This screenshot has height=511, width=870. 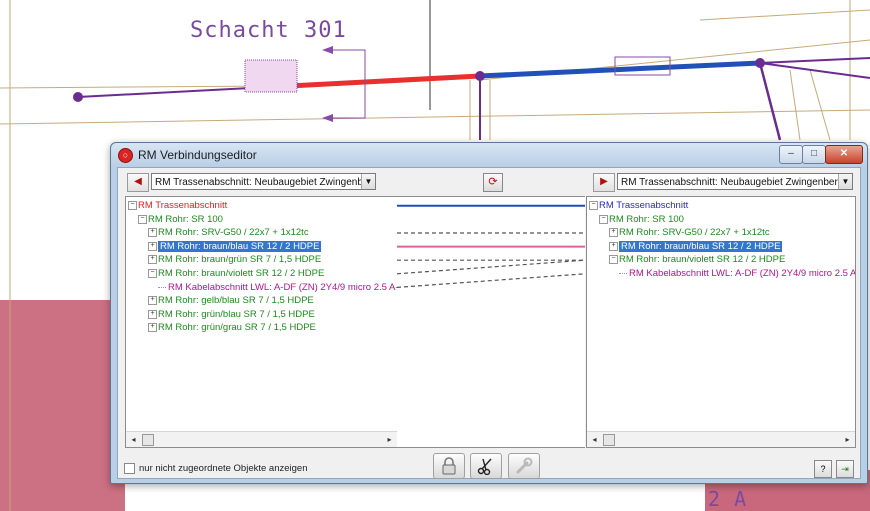 I want to click on connection-panel, so click(x=491, y=322).